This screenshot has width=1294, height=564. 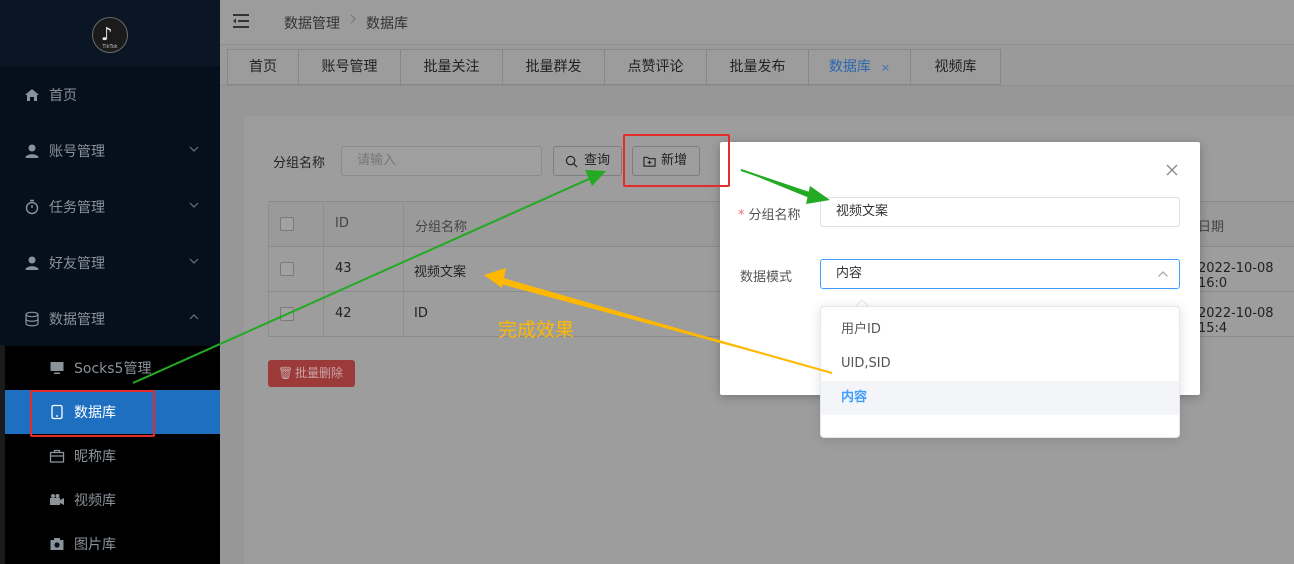 I want to click on breadcrumb-parent: 数据管理, so click(x=312, y=24).